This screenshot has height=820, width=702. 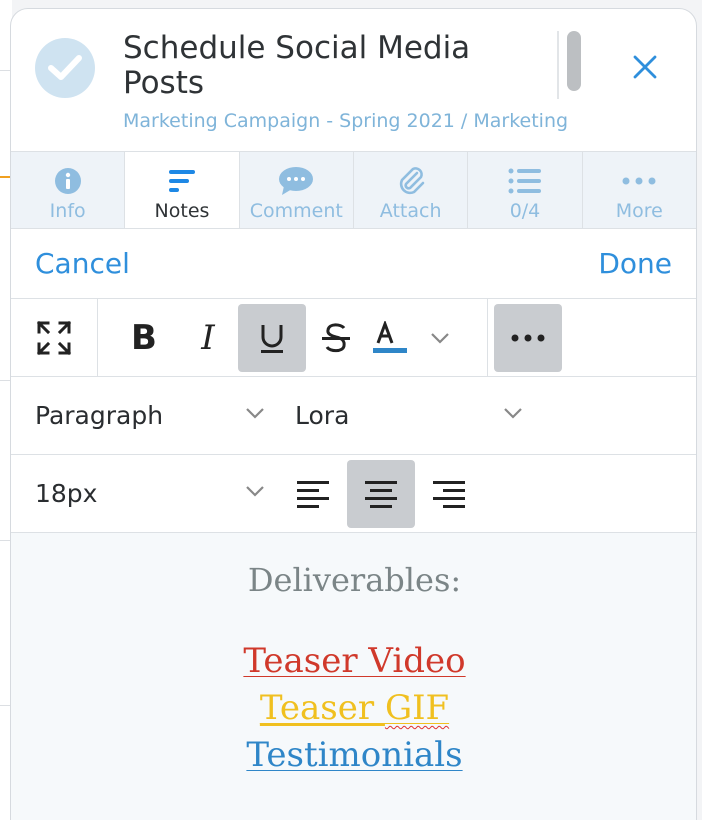 What do you see at coordinates (524, 181) in the screenshot?
I see `checklist-icon` at bounding box center [524, 181].